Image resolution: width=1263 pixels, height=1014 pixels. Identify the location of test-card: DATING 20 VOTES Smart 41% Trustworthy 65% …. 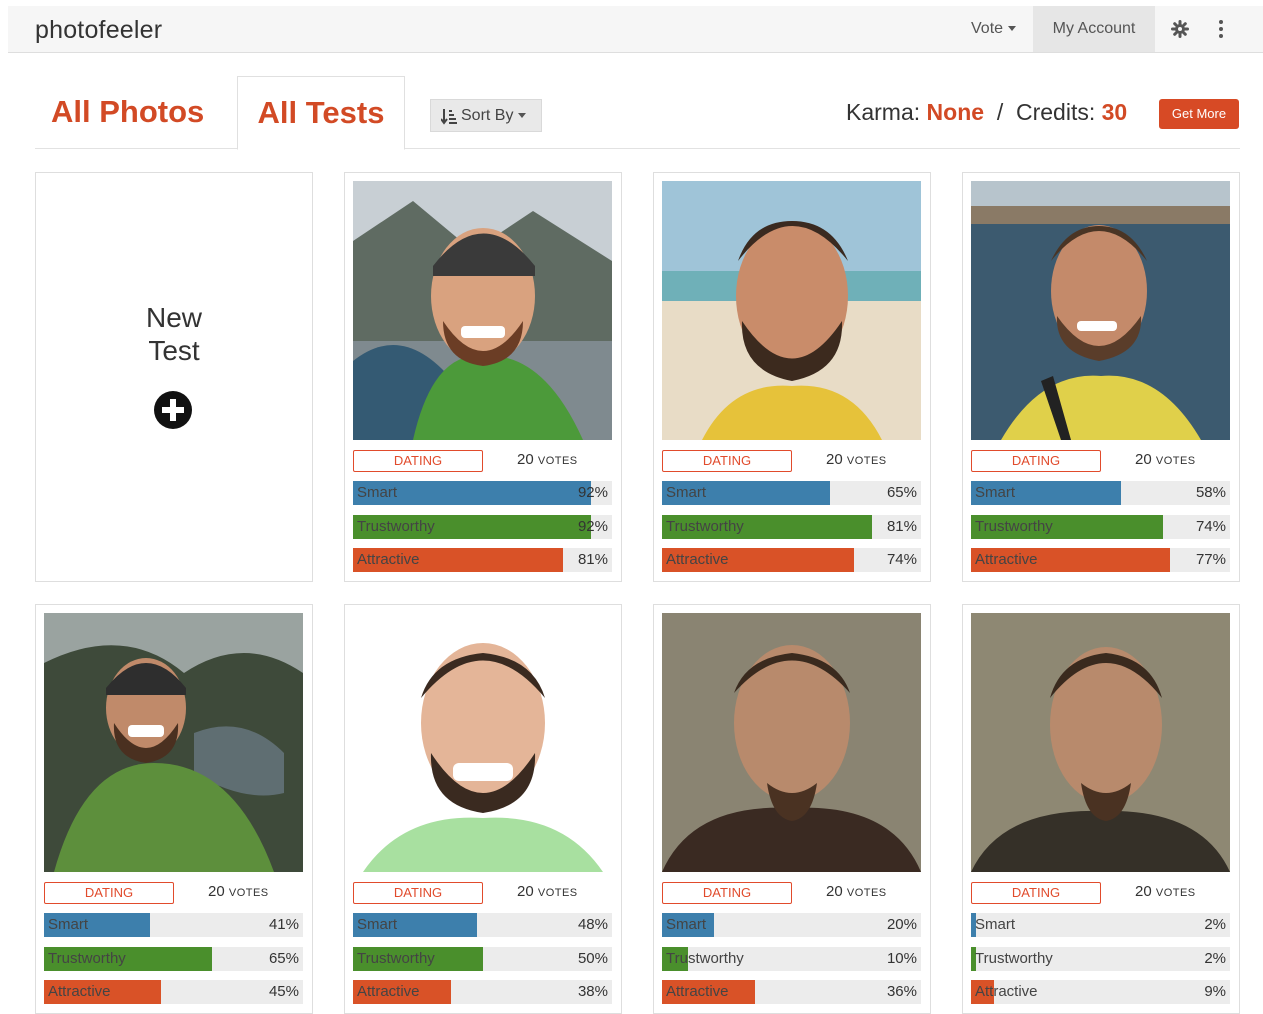
(174, 809).